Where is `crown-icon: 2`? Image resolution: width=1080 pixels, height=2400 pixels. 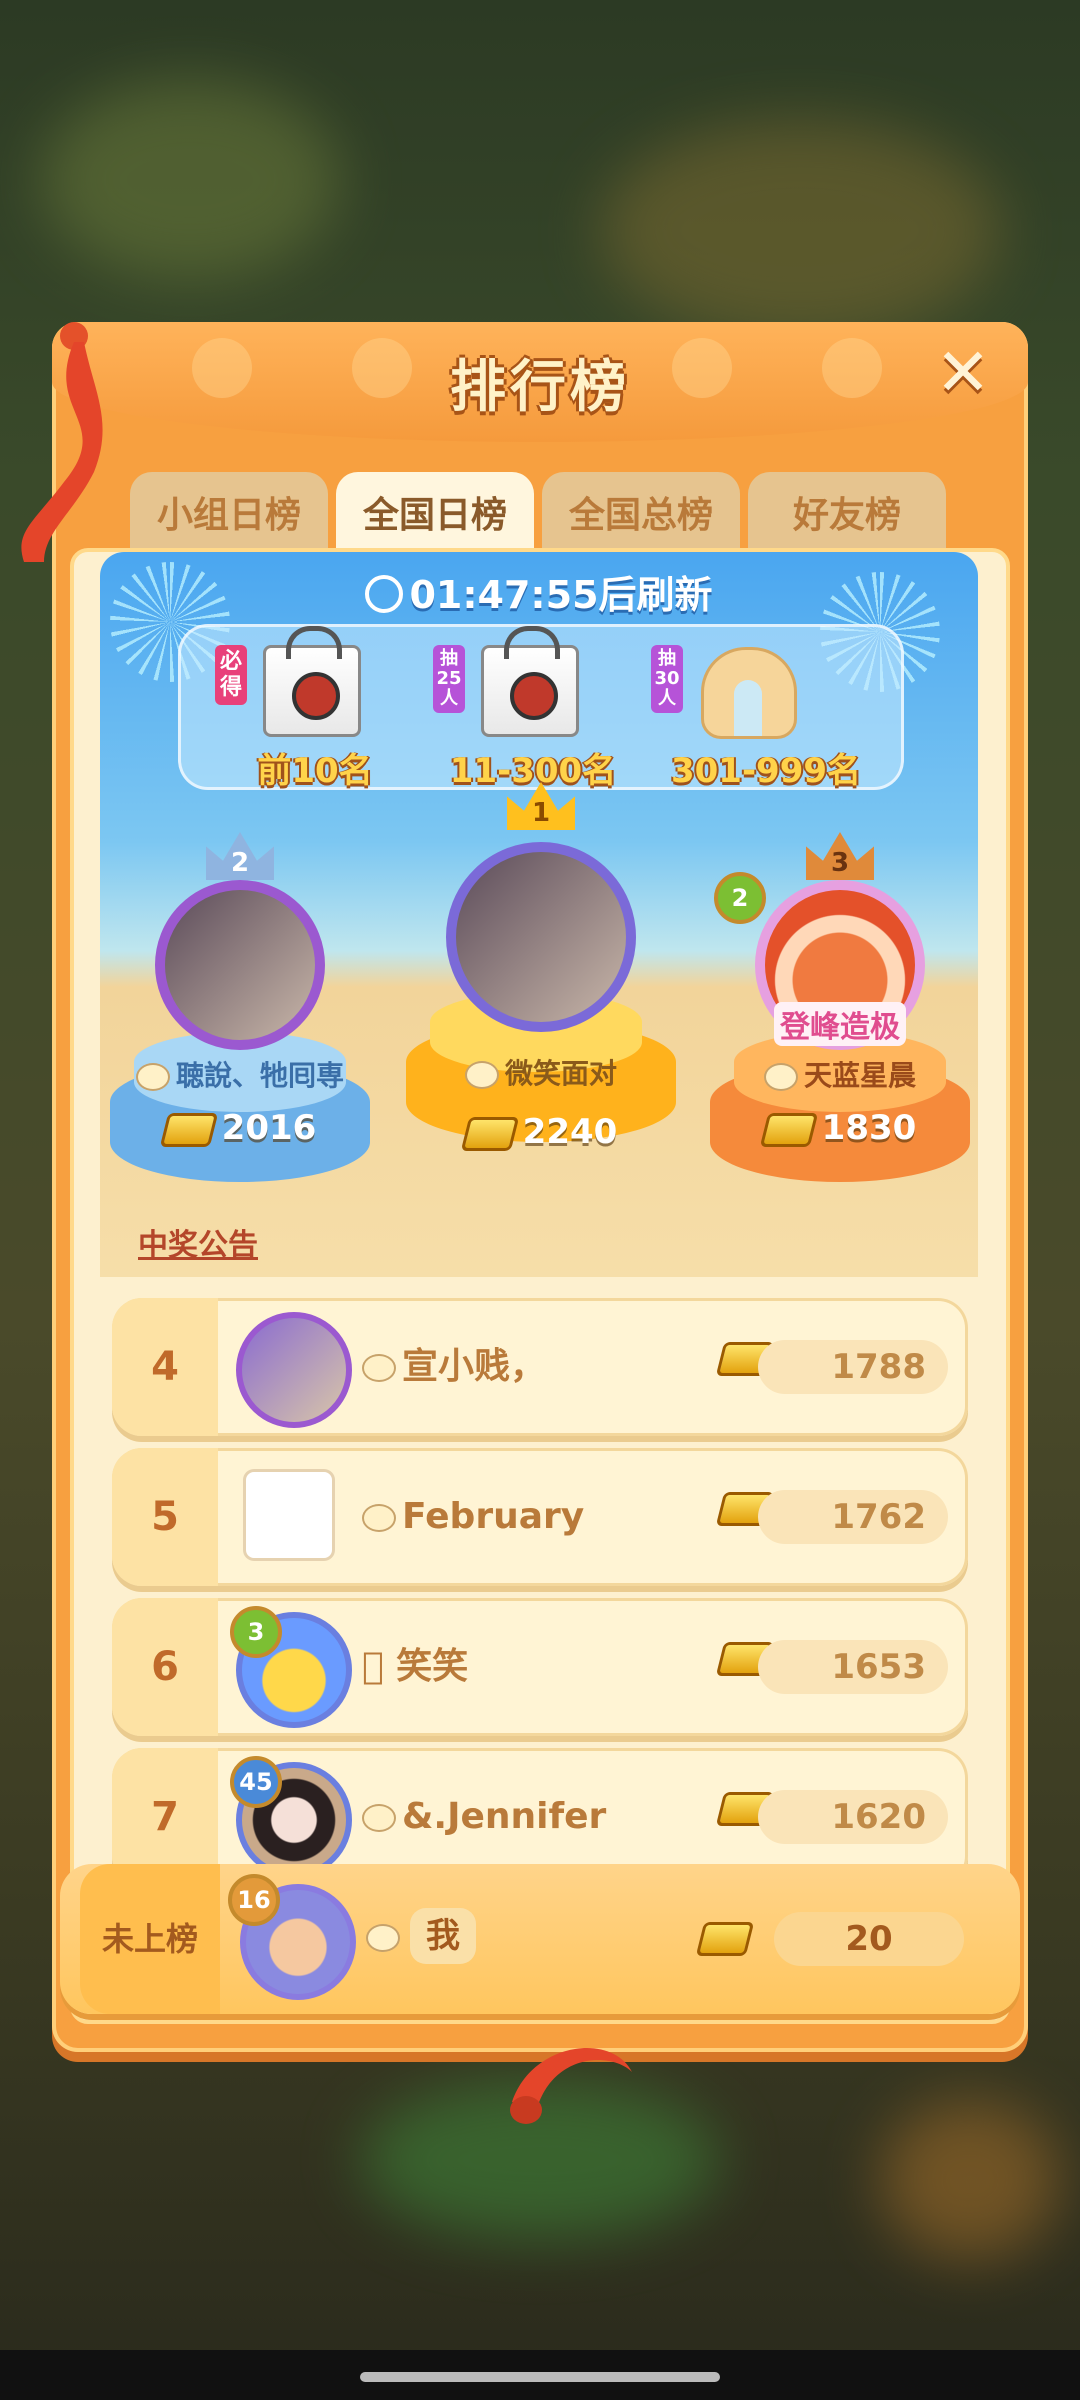 crown-icon: 2 is located at coordinates (240, 856).